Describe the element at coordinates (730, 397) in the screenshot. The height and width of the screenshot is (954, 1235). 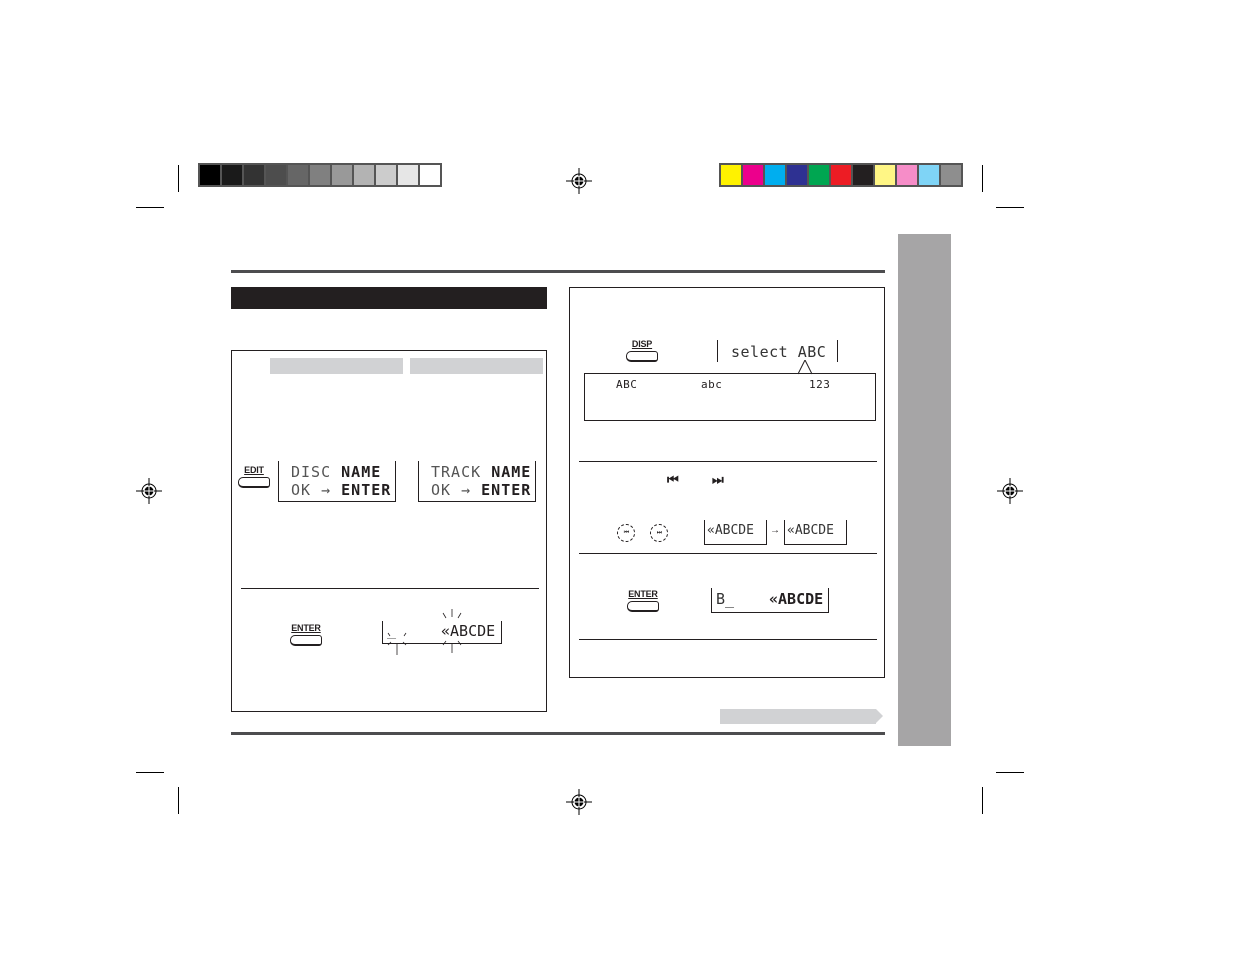
I see `mode-options-box: ABC abc 123` at that location.